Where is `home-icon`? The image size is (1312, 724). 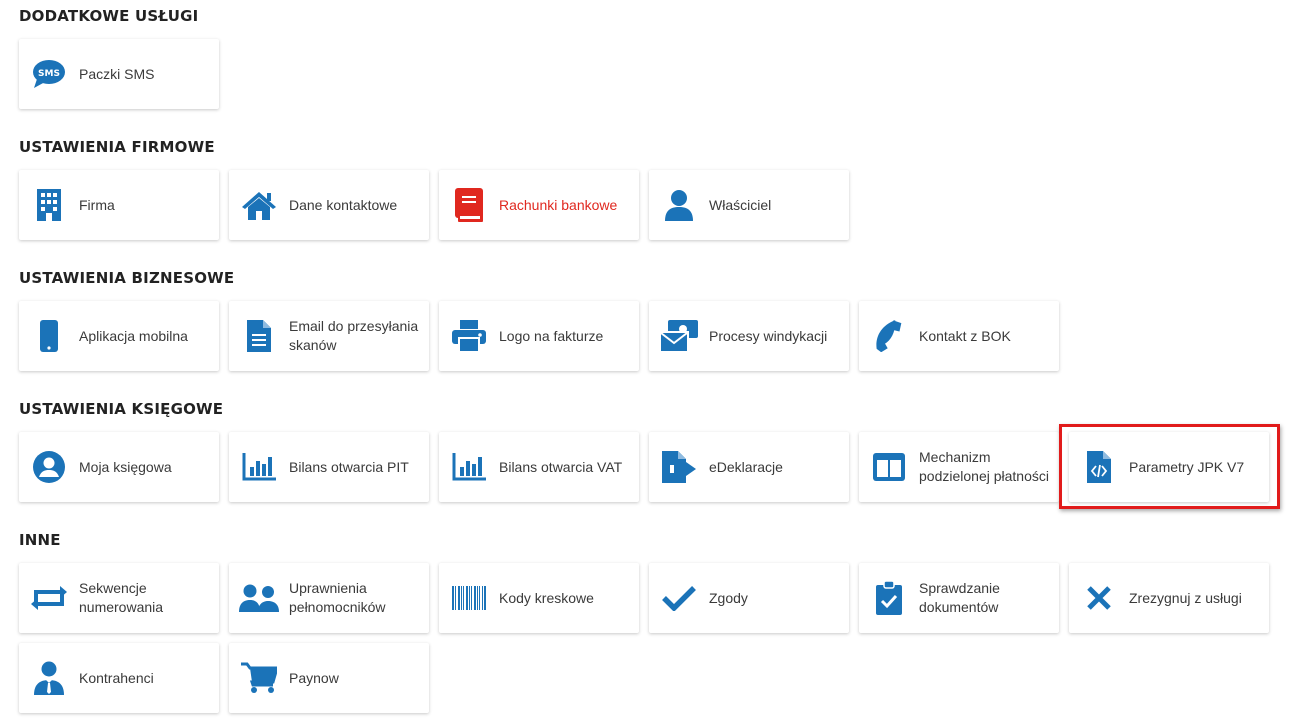 home-icon is located at coordinates (259, 205).